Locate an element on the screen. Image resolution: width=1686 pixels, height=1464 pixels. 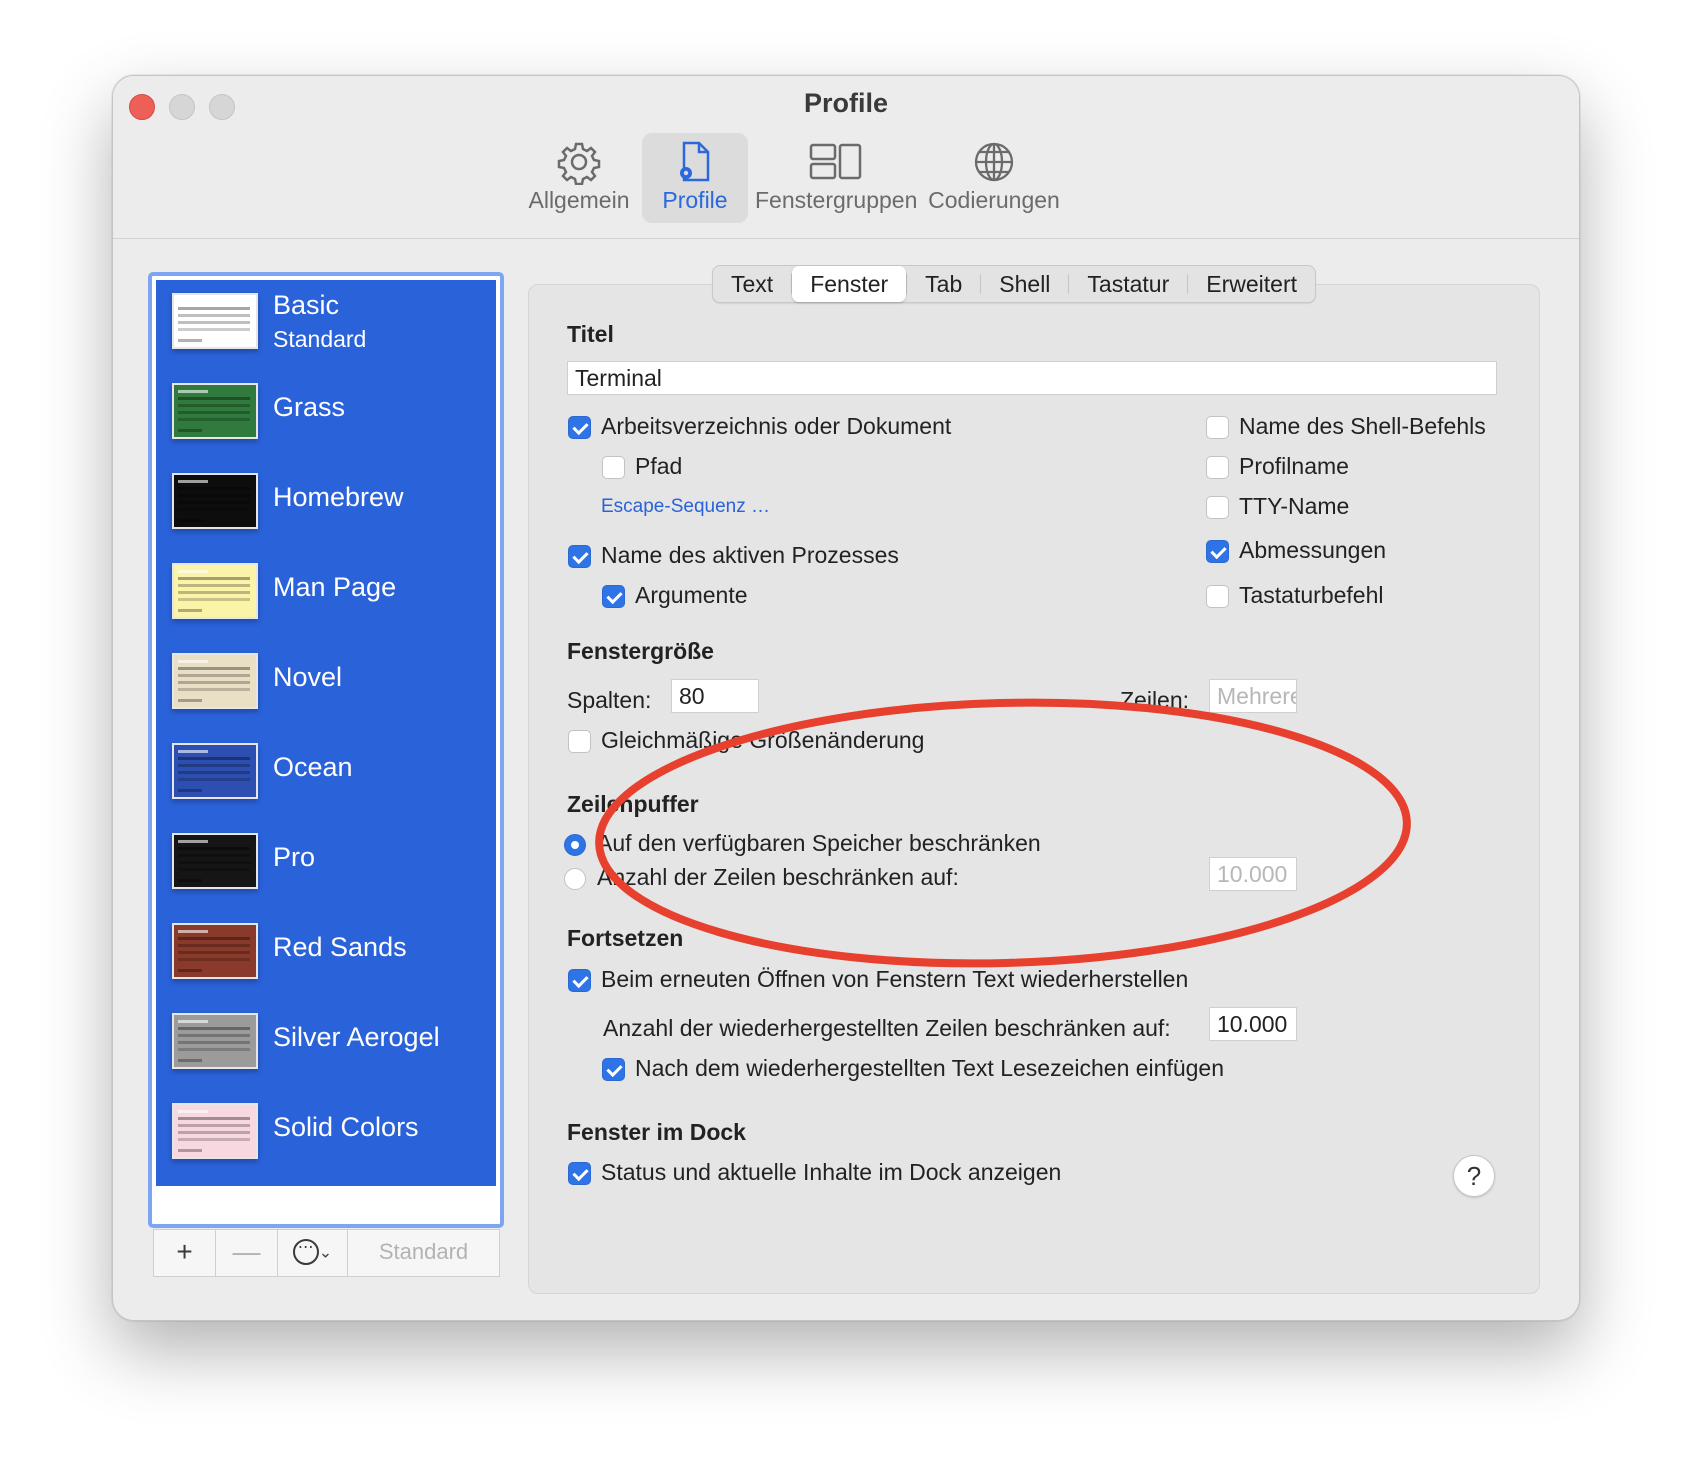
arbeitsverzeichnis-label: Arbeitsverzeichnis oder Dokument is located at coordinates (776, 426).